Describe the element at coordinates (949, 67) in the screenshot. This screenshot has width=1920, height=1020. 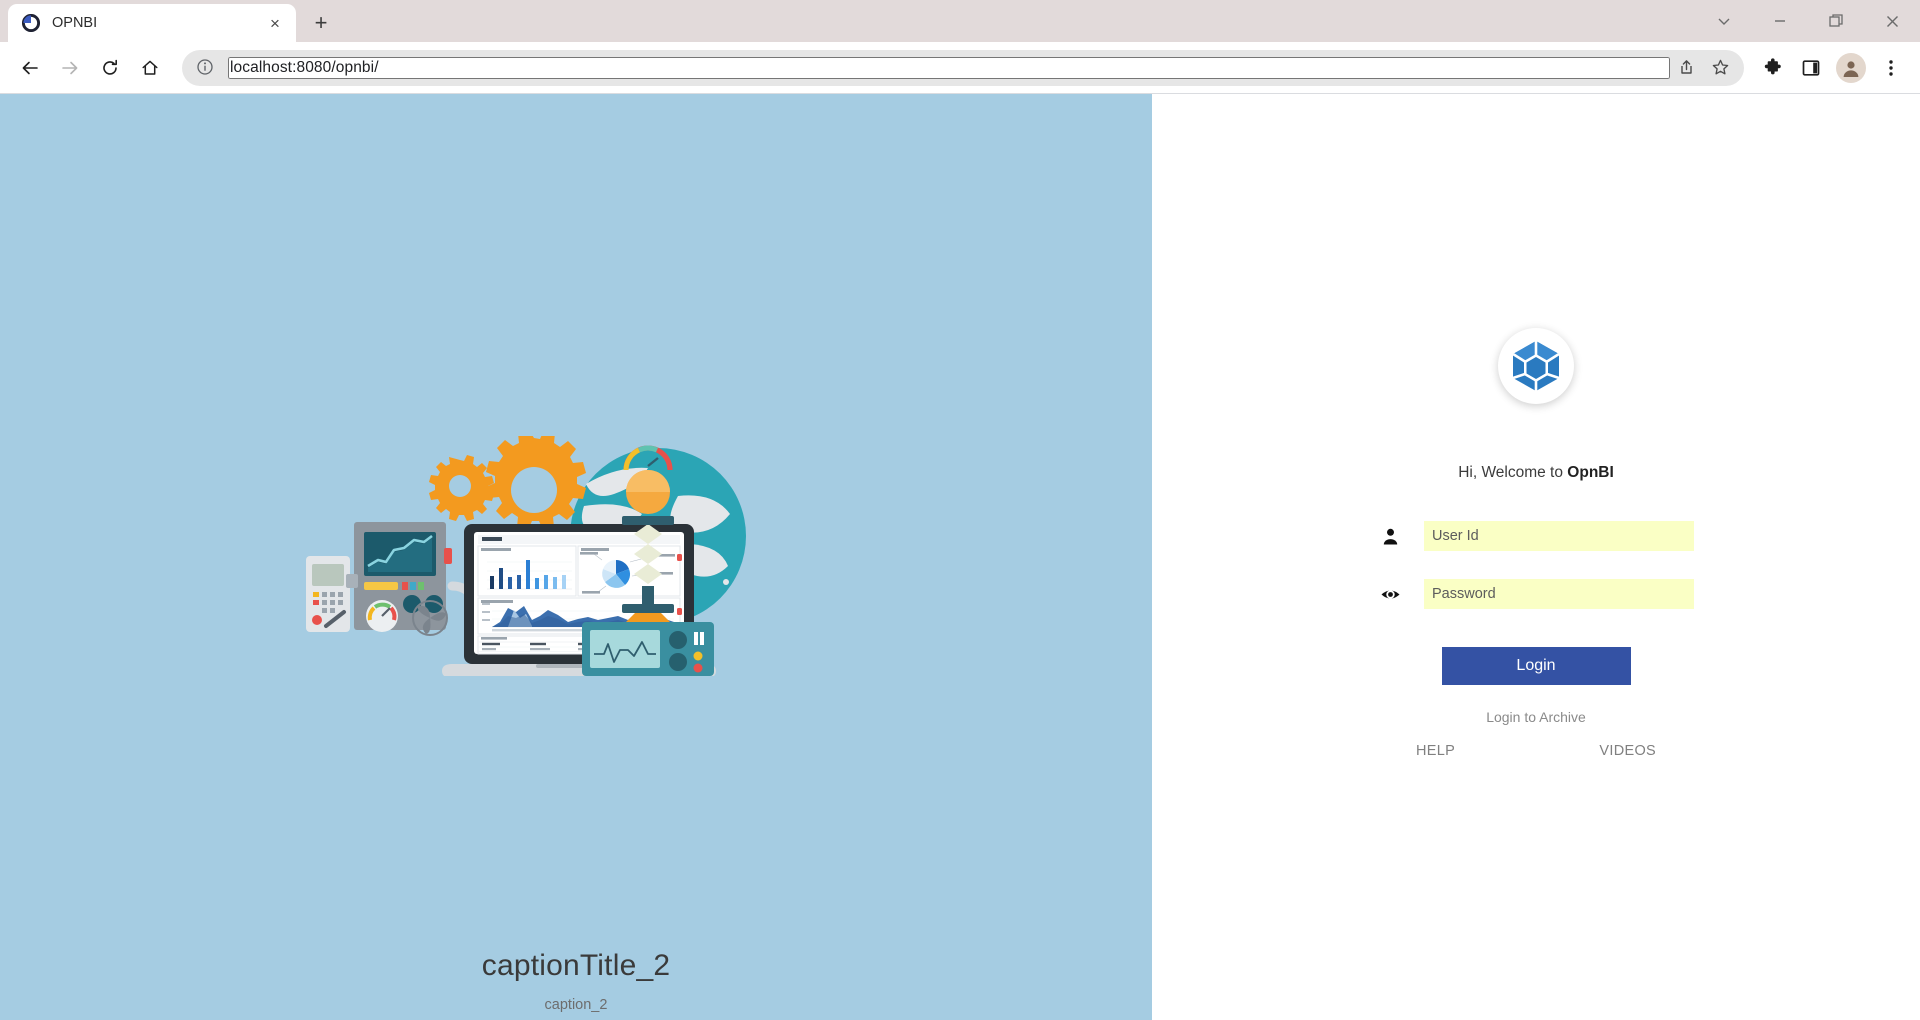
I see `url-input` at that location.